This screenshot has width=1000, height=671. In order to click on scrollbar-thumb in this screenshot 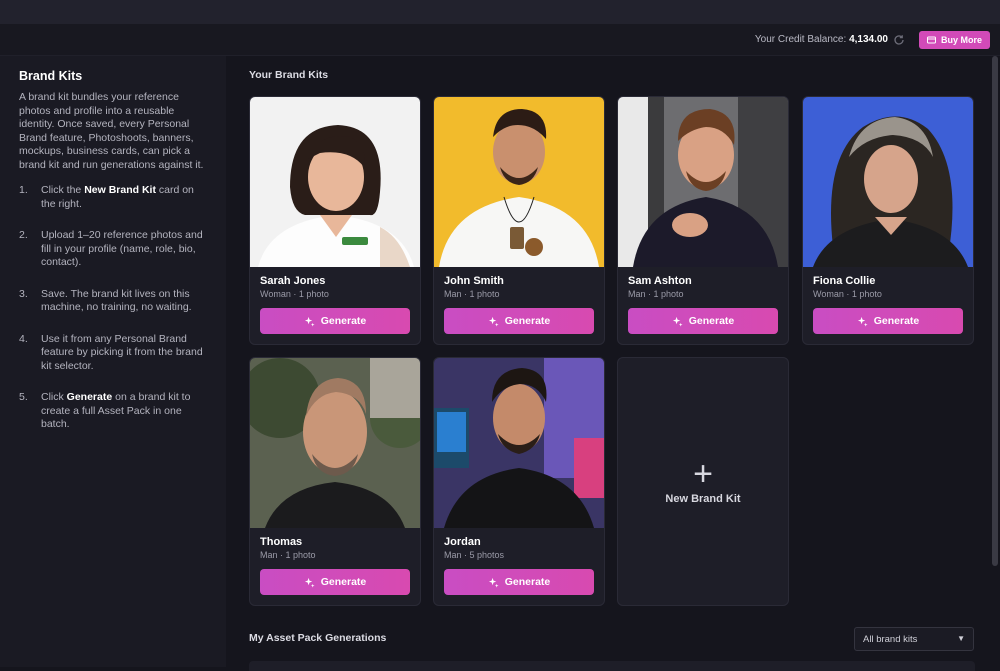, I will do `click(995, 311)`.